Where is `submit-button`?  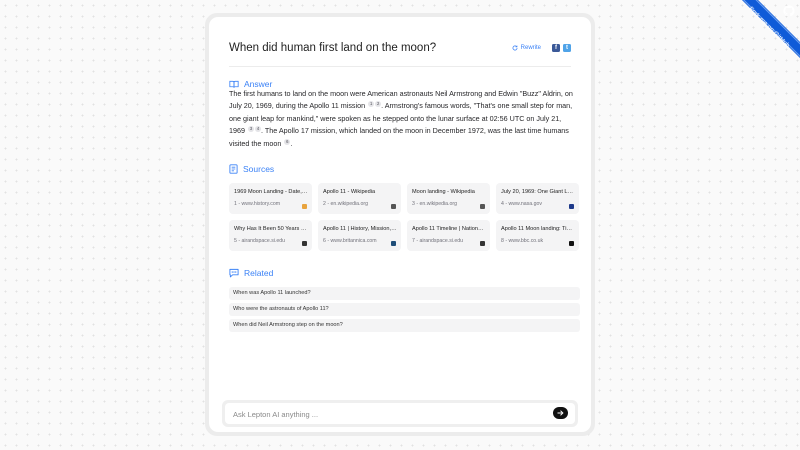
submit-button is located at coordinates (560, 413).